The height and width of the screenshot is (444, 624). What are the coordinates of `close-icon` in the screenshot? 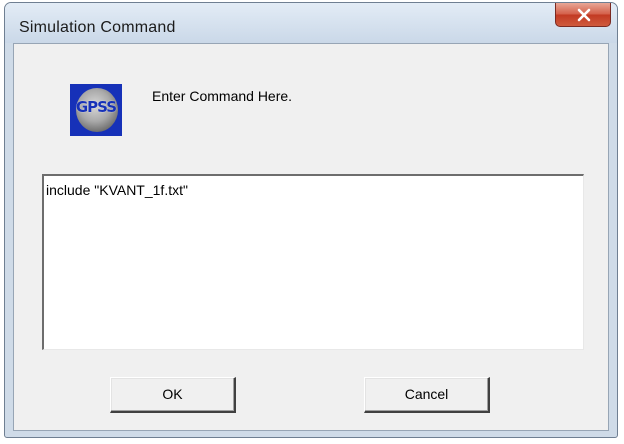 It's located at (584, 15).